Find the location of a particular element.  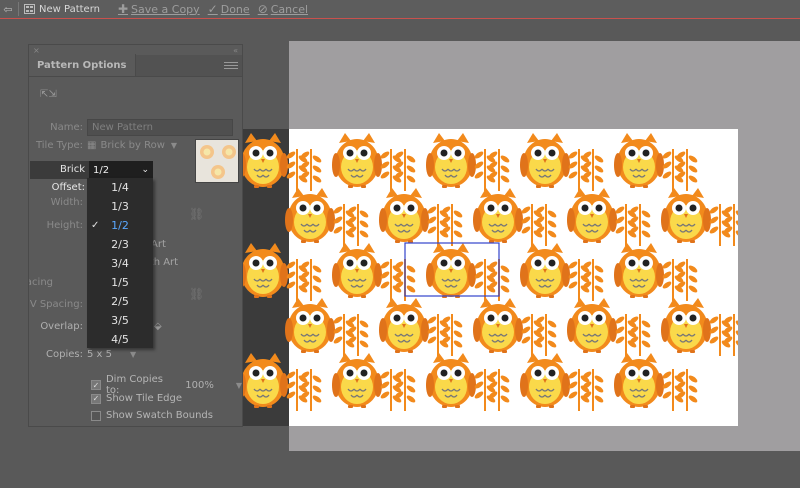

brick-offset-option-label: 4/5 is located at coordinates (120, 339).